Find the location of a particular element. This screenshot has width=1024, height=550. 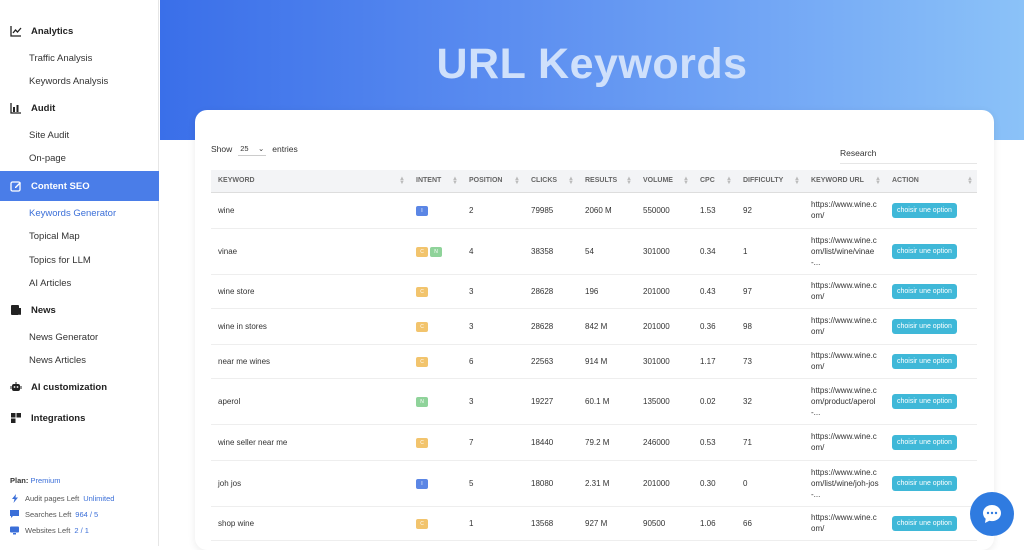

cell-position: 4 is located at coordinates (493, 251).